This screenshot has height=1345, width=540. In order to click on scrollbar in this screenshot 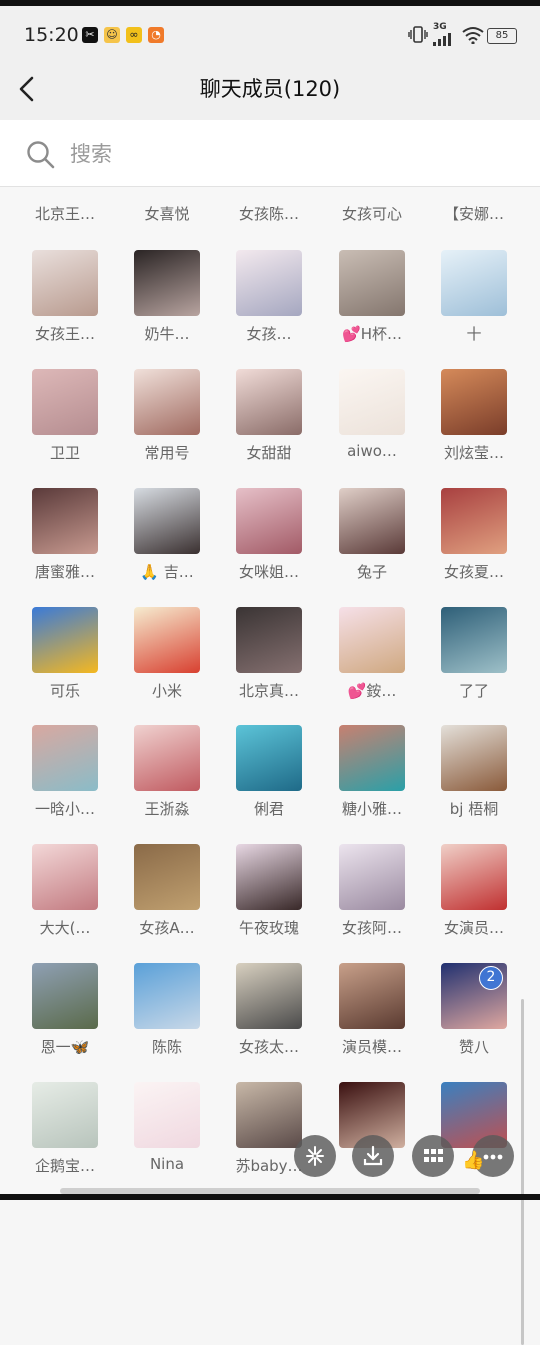, I will do `click(522, 1172)`.